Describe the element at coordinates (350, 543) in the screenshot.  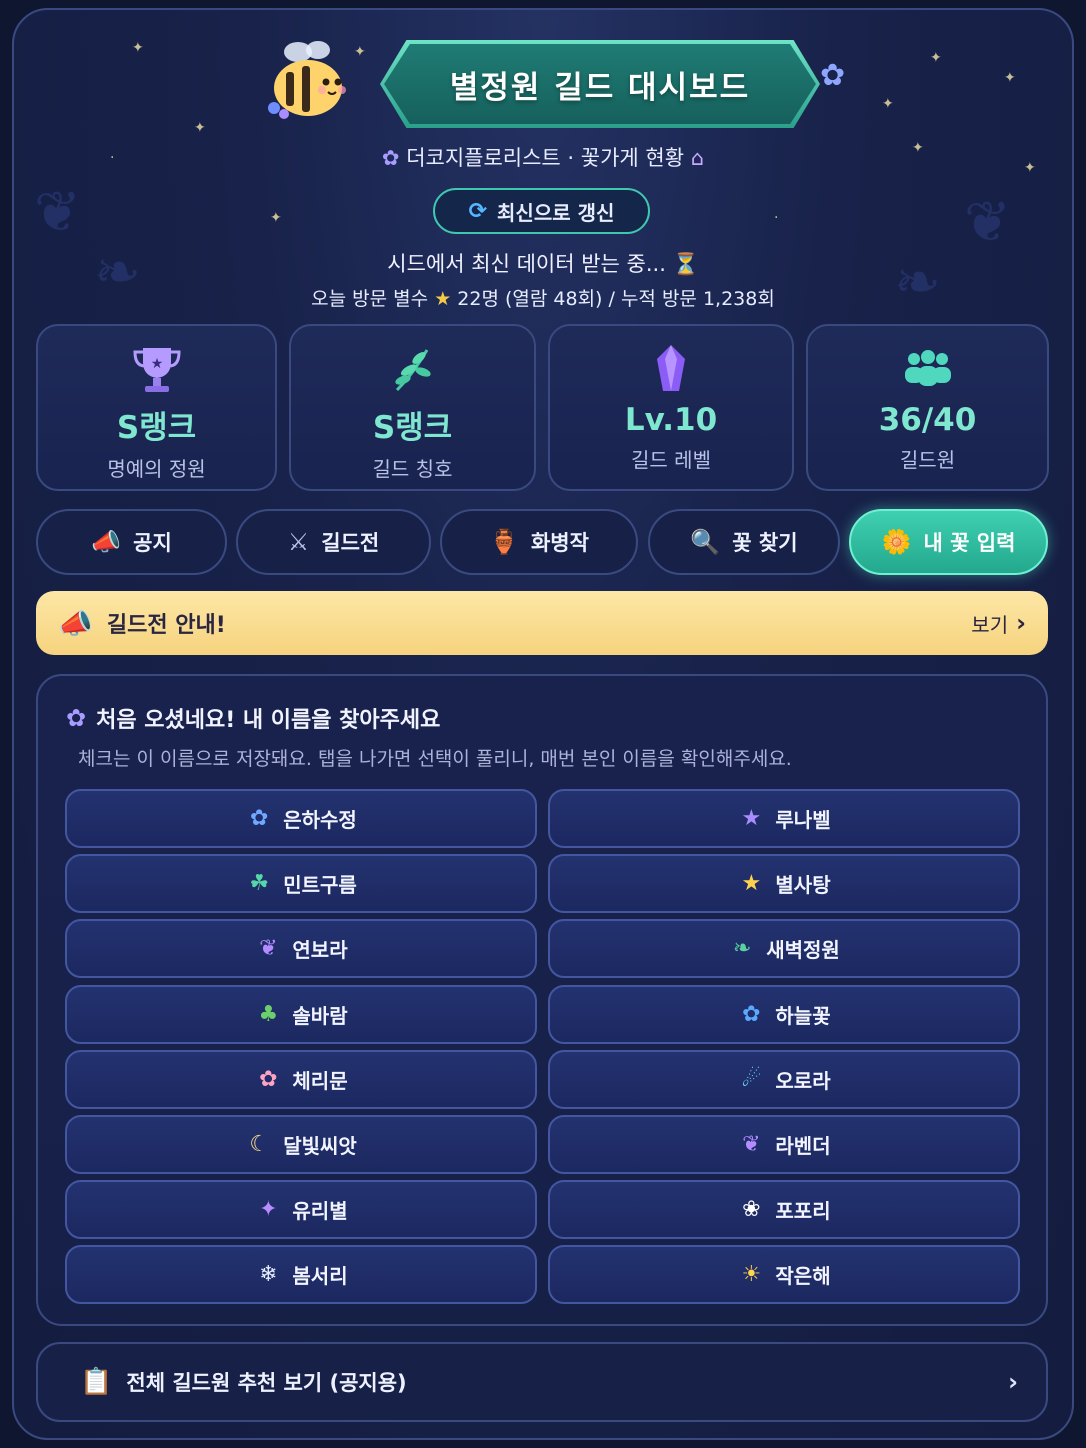
I see `tab-label: 길드전` at that location.